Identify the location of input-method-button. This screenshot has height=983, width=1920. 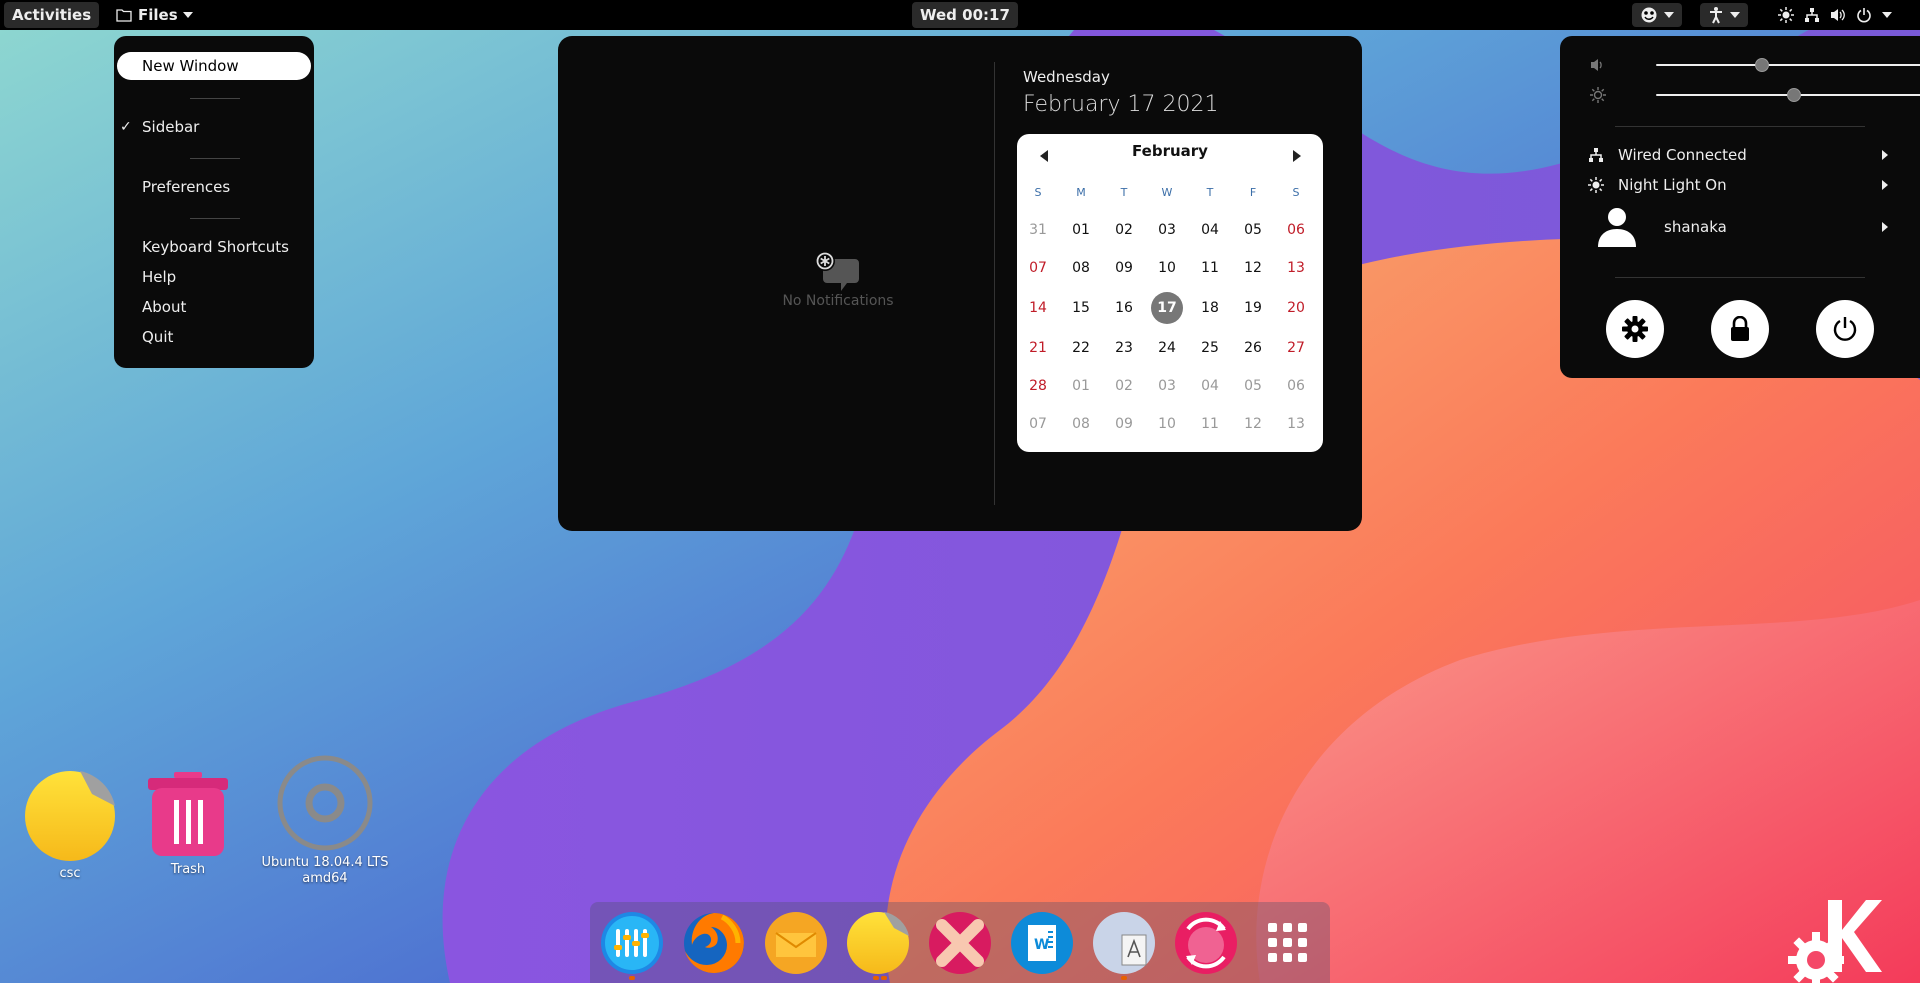
(1657, 15).